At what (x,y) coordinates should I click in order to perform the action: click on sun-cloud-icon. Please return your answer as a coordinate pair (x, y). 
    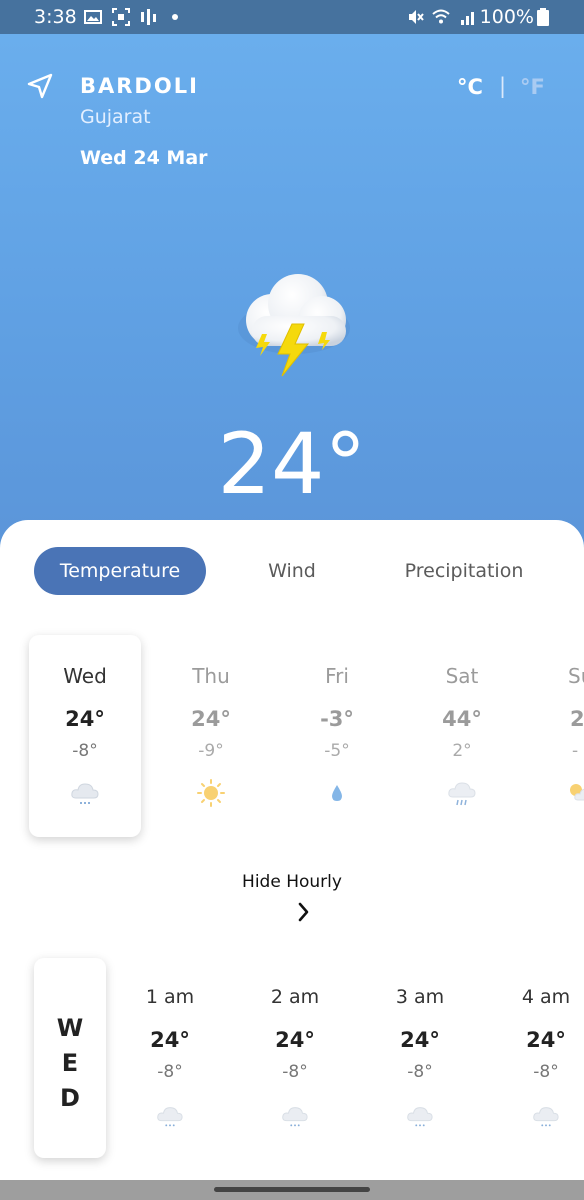
    Looking at the image, I should click on (577, 792).